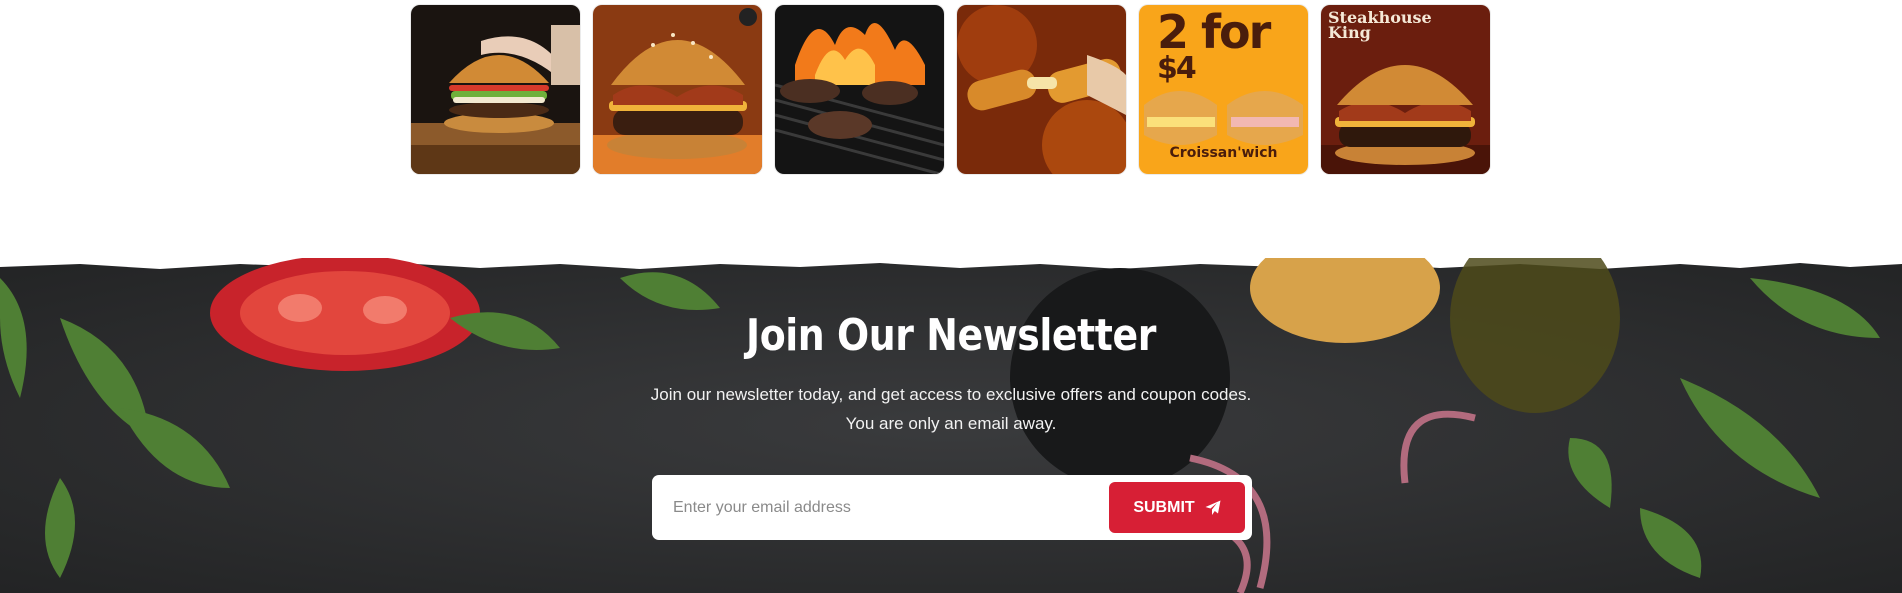 The height and width of the screenshot is (593, 1902). I want to click on email-input, so click(877, 507).